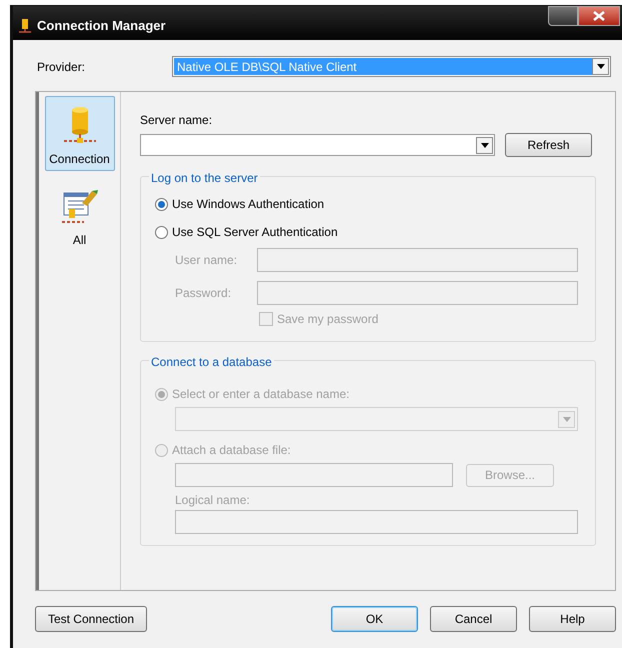 This screenshot has width=622, height=648. I want to click on dialog-button: OK, so click(374, 619).